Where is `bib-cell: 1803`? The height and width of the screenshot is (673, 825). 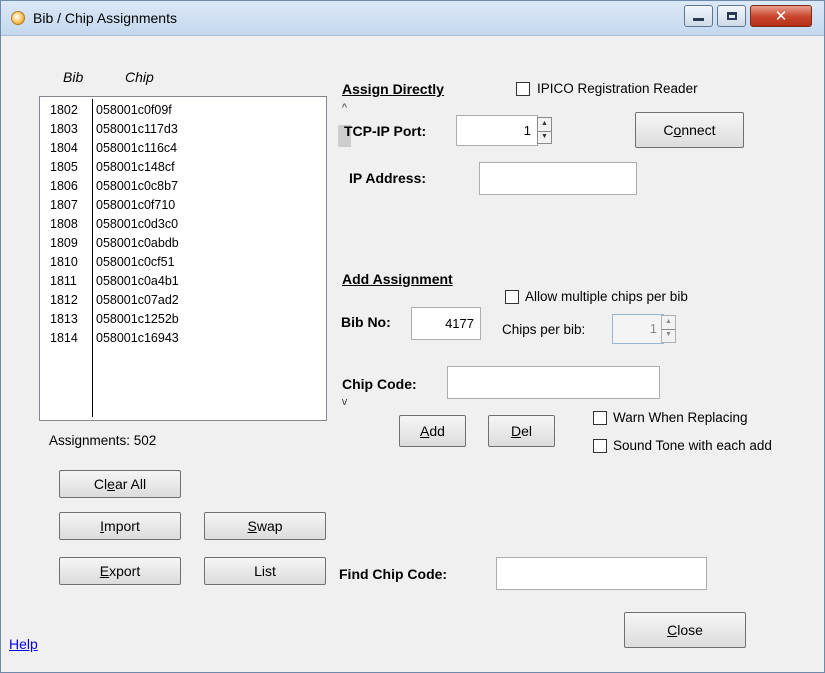 bib-cell: 1803 is located at coordinates (64, 129).